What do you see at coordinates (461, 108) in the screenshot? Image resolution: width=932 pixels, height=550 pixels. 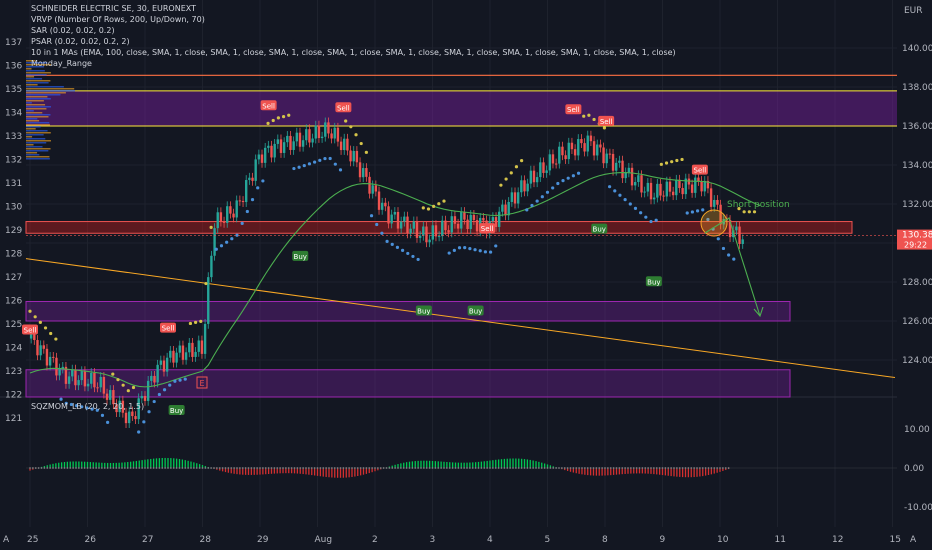 I see `resistance-zone` at bounding box center [461, 108].